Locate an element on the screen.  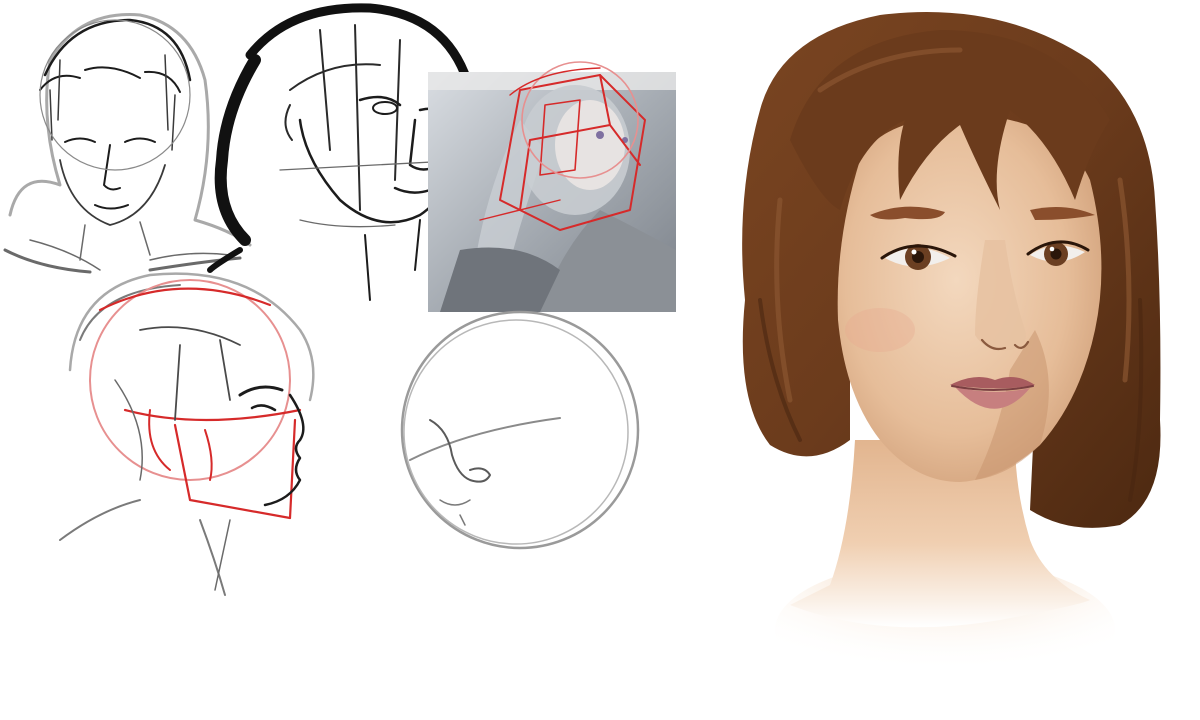
sketch-front-head is located at coordinates (127, 143).